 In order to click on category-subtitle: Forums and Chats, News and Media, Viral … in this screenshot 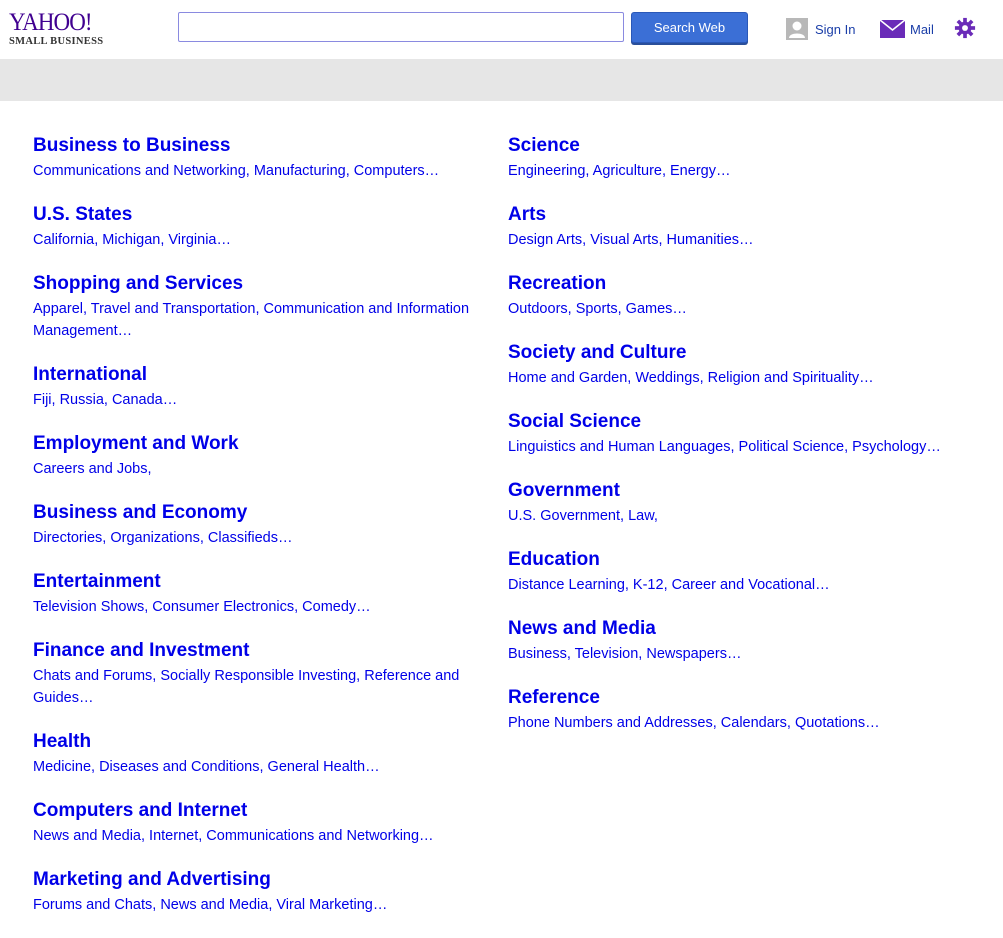, I will do `click(210, 905)`.